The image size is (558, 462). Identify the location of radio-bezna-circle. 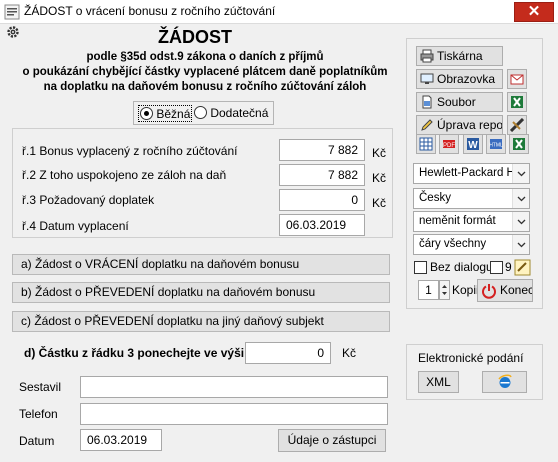
(146, 114).